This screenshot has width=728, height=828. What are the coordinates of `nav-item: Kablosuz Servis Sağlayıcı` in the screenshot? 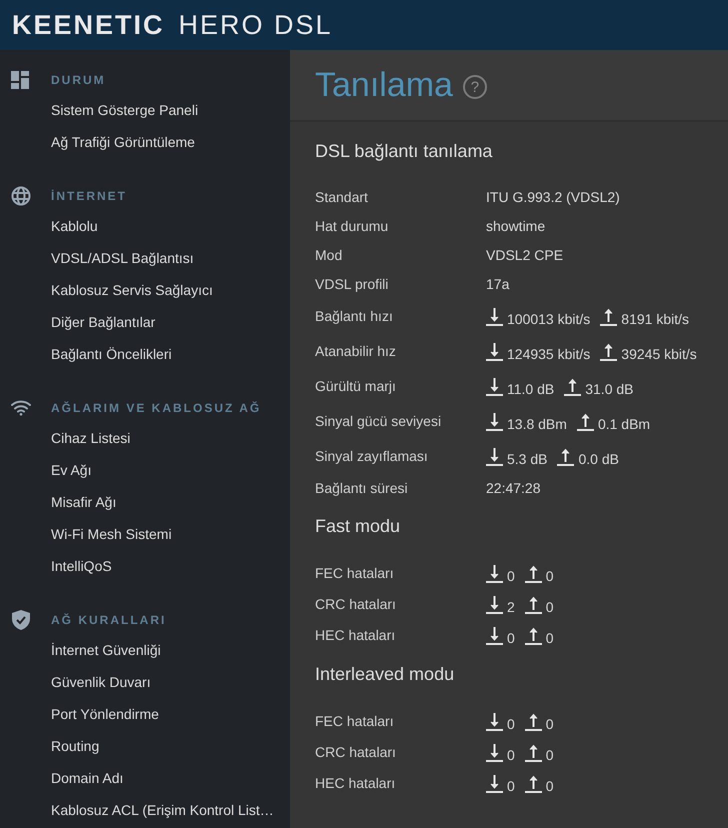 It's located at (132, 290).